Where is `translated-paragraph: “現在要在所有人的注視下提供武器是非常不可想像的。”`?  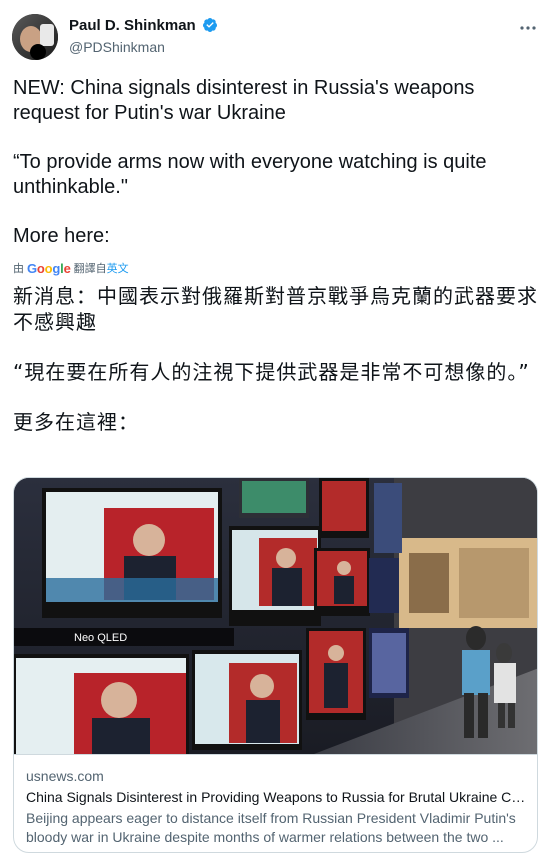 translated-paragraph: “現在要在所有人的注視下提供武器是非常不可想像的。” is located at coordinates (271, 372).